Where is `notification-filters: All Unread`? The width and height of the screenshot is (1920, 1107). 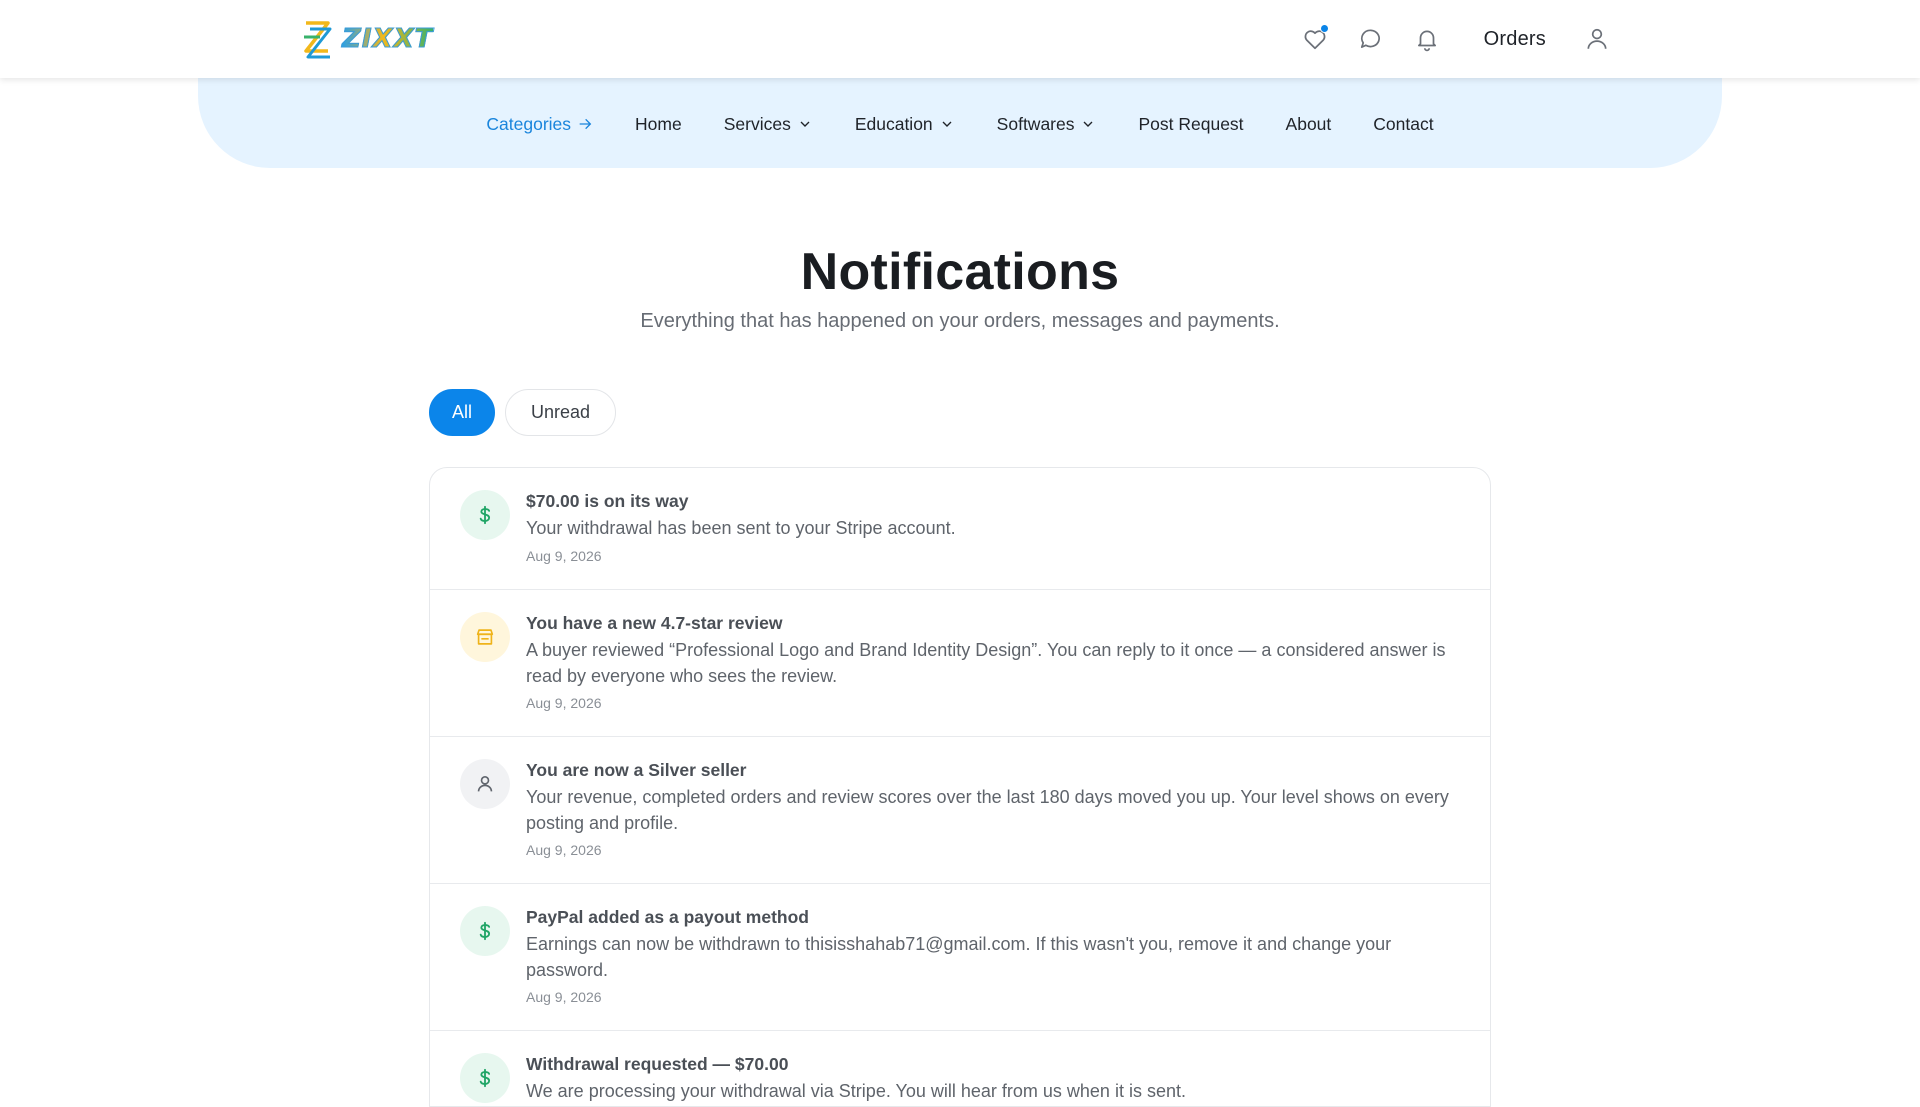
notification-filters: All Unread is located at coordinates (523, 412).